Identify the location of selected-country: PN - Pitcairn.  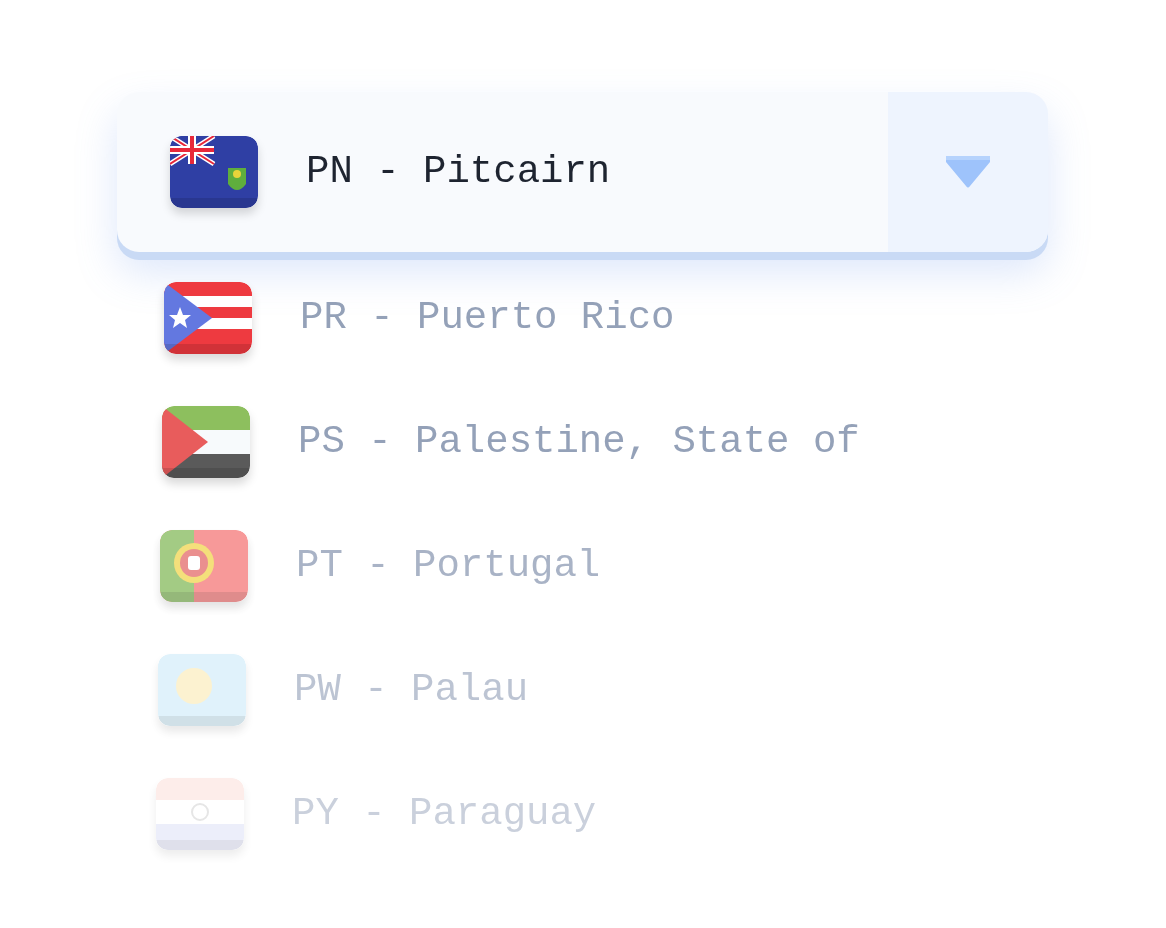
(458, 172).